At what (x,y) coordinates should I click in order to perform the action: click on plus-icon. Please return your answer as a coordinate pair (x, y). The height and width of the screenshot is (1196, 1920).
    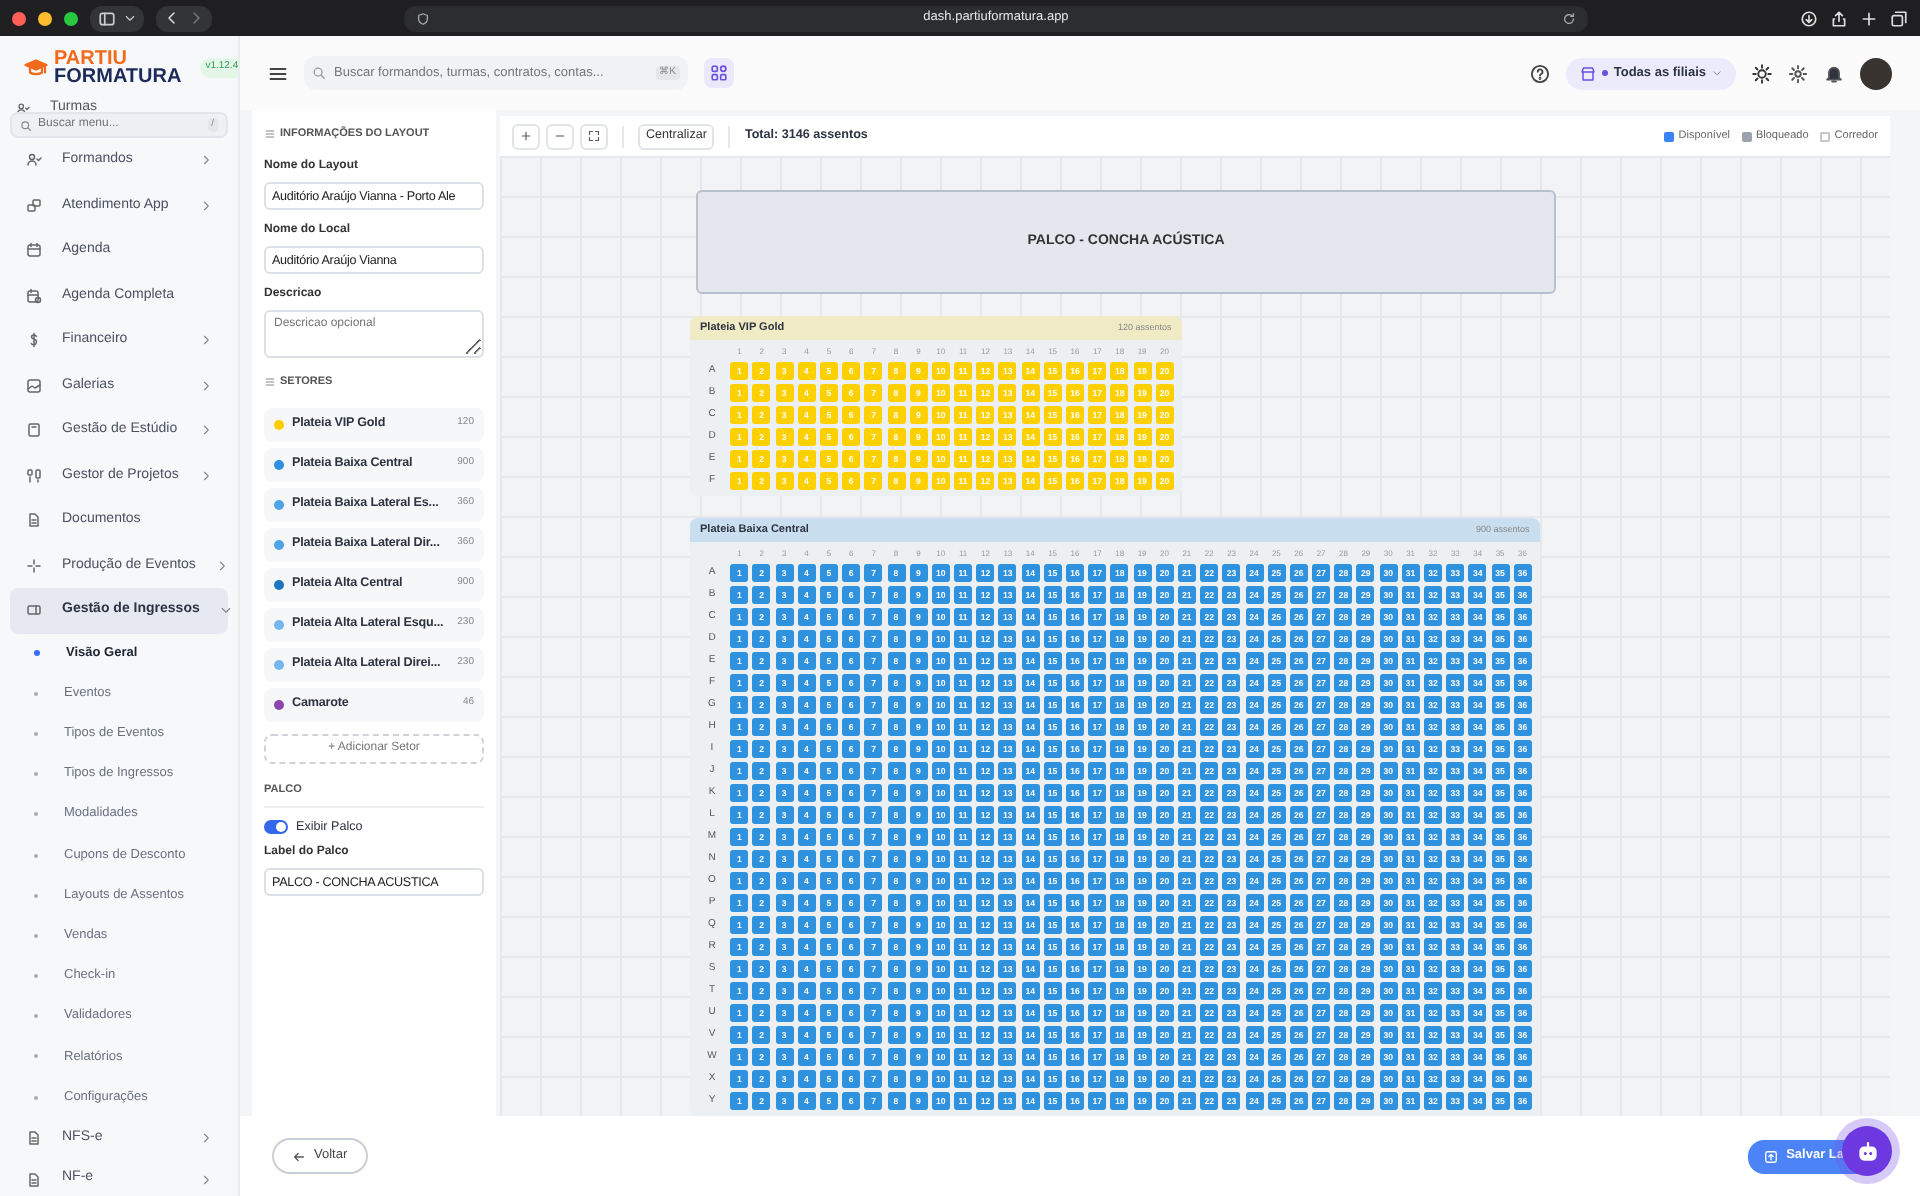
    Looking at the image, I should click on (526, 136).